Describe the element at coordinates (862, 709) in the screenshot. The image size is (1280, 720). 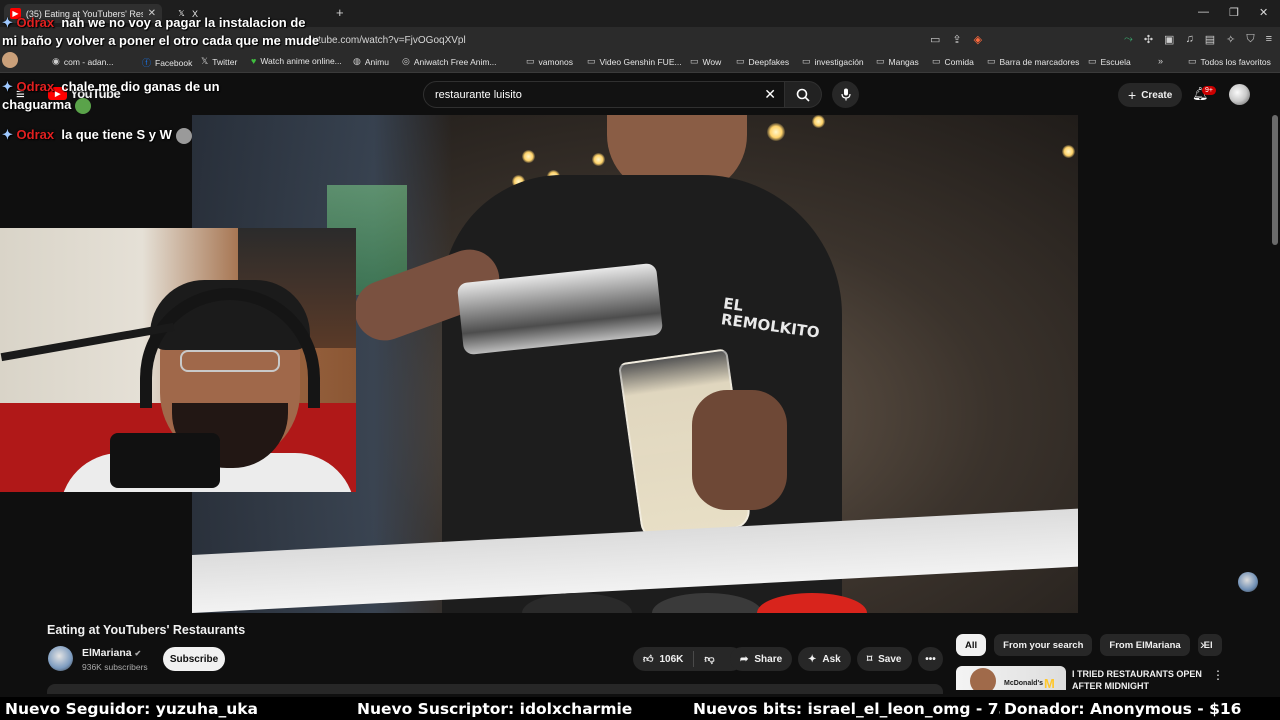
I see `ticker-item: Nuevos bits: israel_el_leon_omg - 7320` at that location.